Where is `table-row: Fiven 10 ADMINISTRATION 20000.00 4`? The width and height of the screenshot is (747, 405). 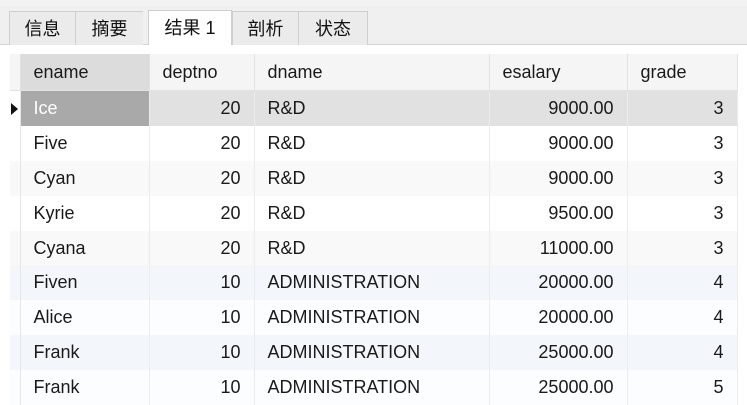 table-row: Fiven 10 ADMINISTRATION 20000.00 4 is located at coordinates (374, 283).